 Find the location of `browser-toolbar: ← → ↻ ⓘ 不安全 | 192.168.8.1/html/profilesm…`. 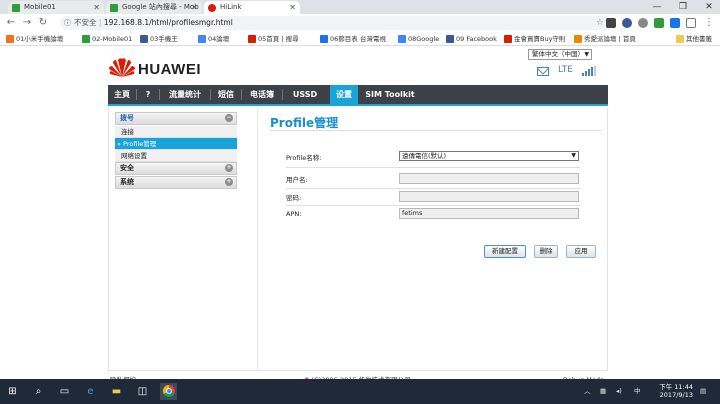

browser-toolbar: ← → ↻ ⓘ 不安全 | 192.168.8.1/html/profilesm… is located at coordinates (360, 23).